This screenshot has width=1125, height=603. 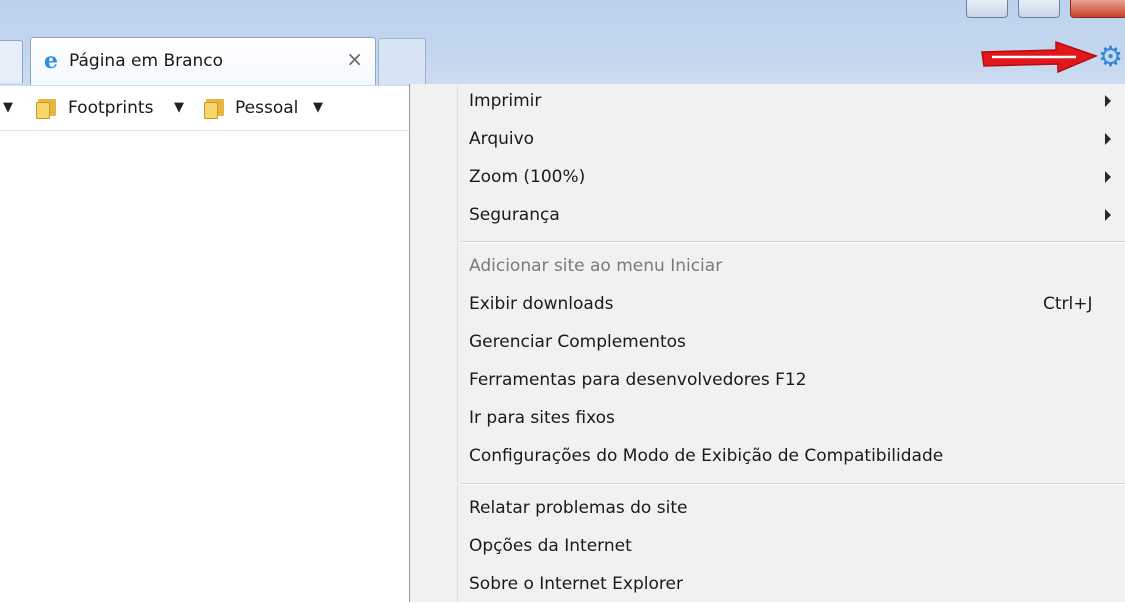 I want to click on close-tab-icon: ×, so click(x=354, y=59).